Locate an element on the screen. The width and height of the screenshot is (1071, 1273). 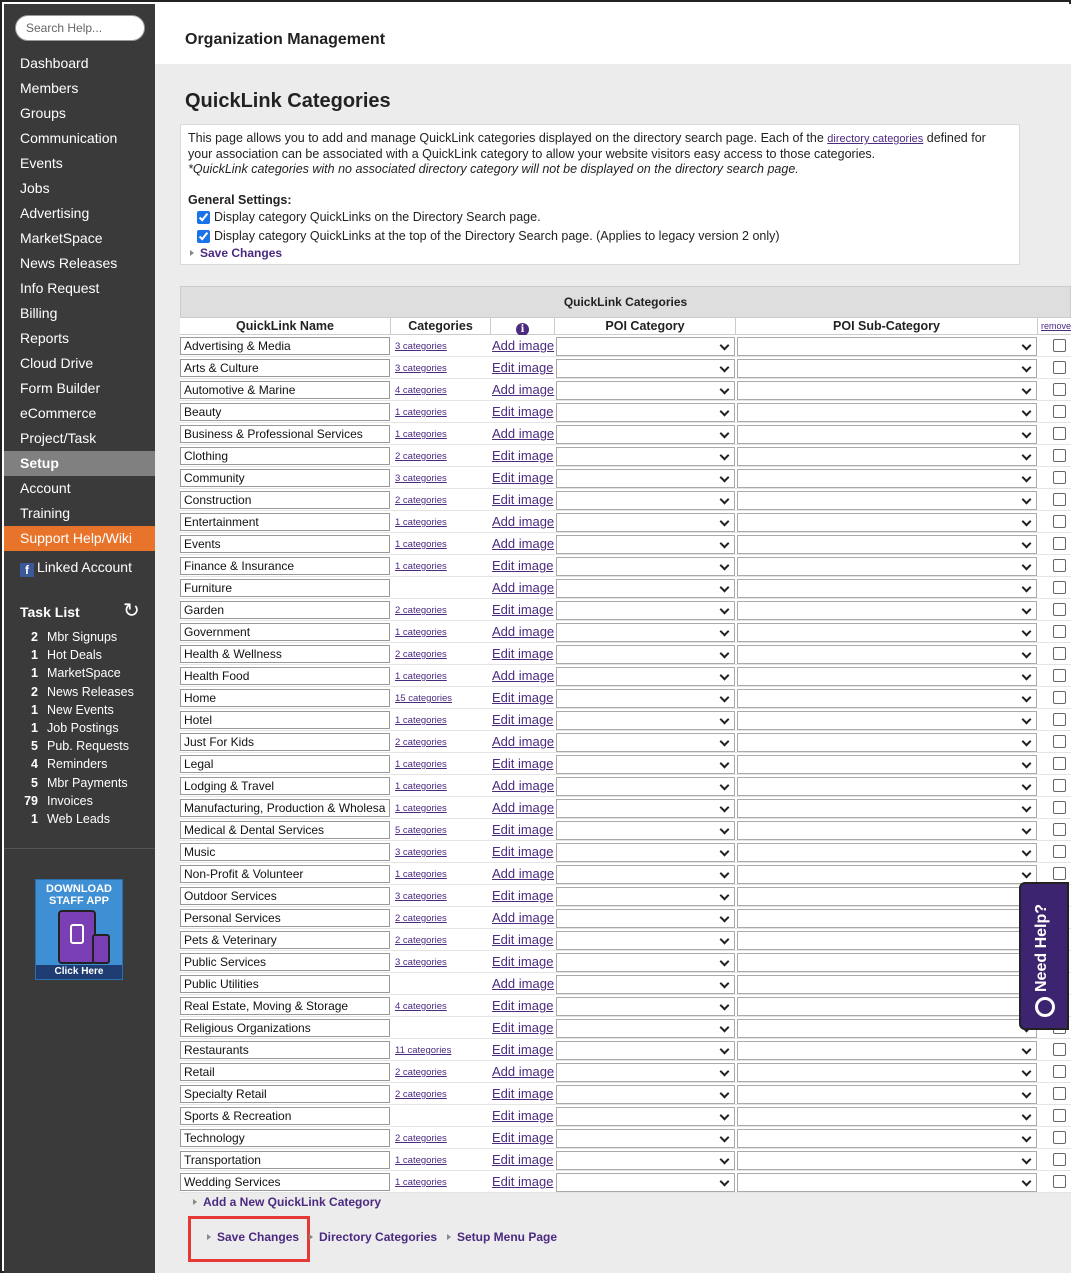
sidebar-item-news-releases: News Releases is located at coordinates (79, 263).